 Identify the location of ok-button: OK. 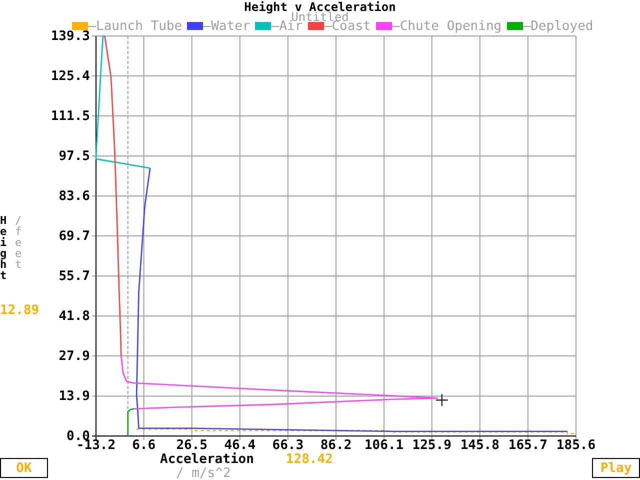
(24, 468).